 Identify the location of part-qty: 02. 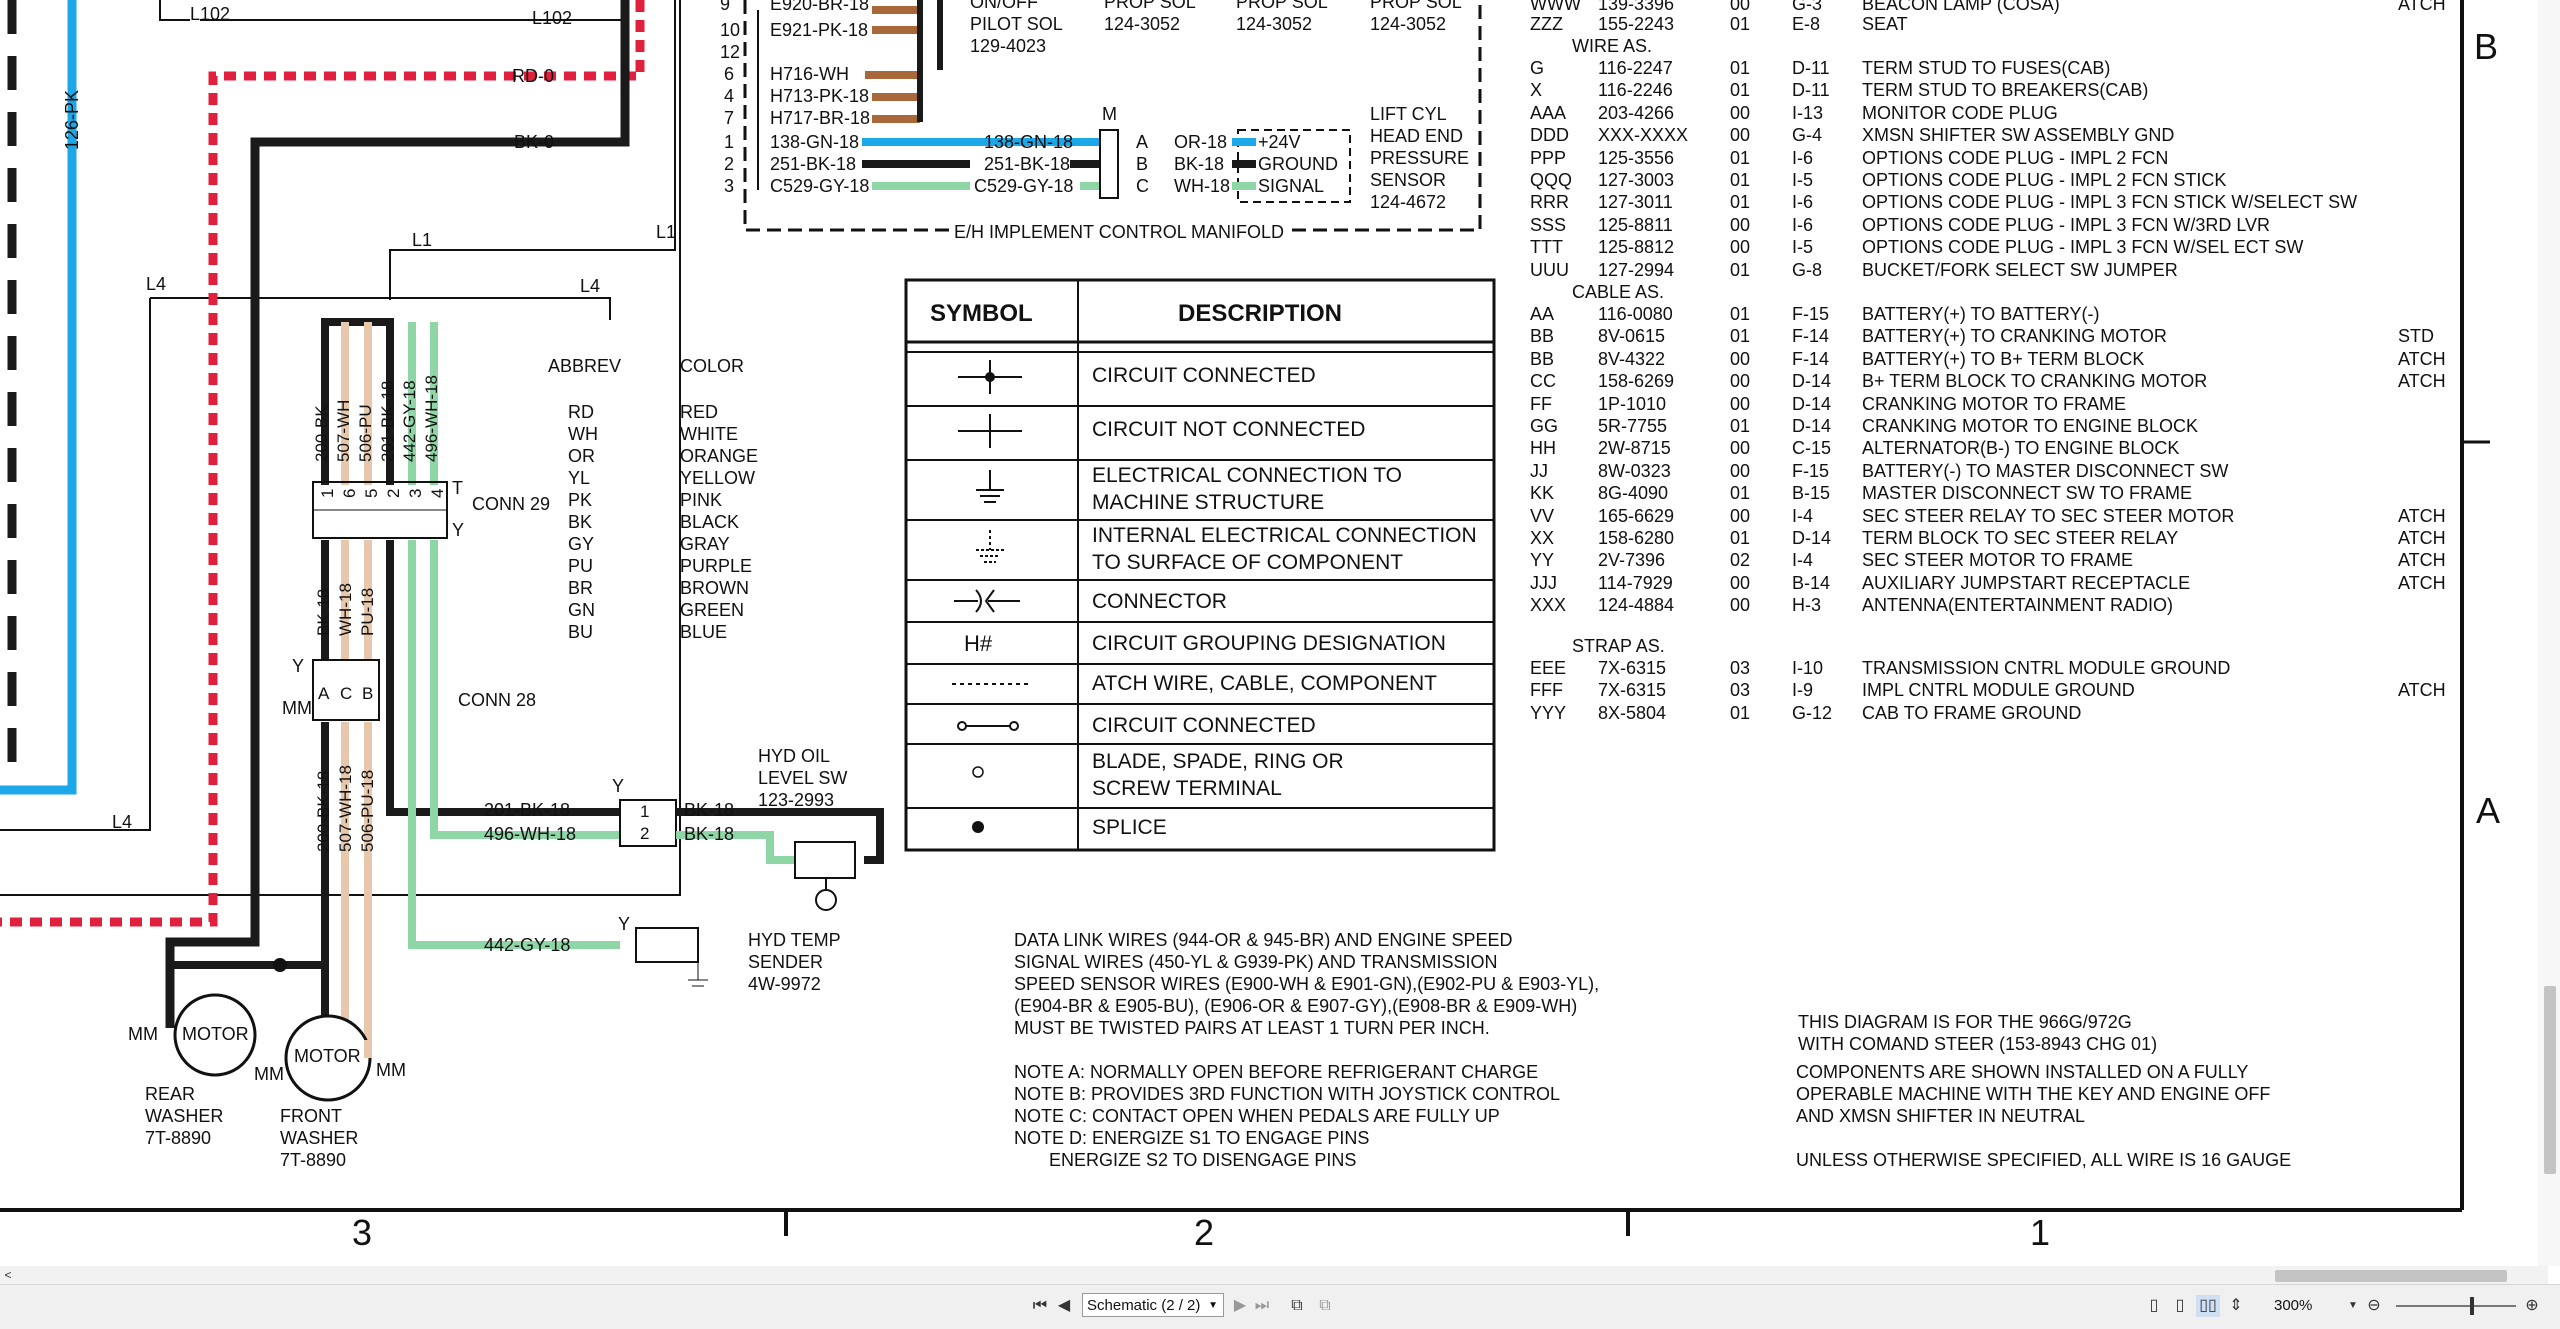
(1740, 560).